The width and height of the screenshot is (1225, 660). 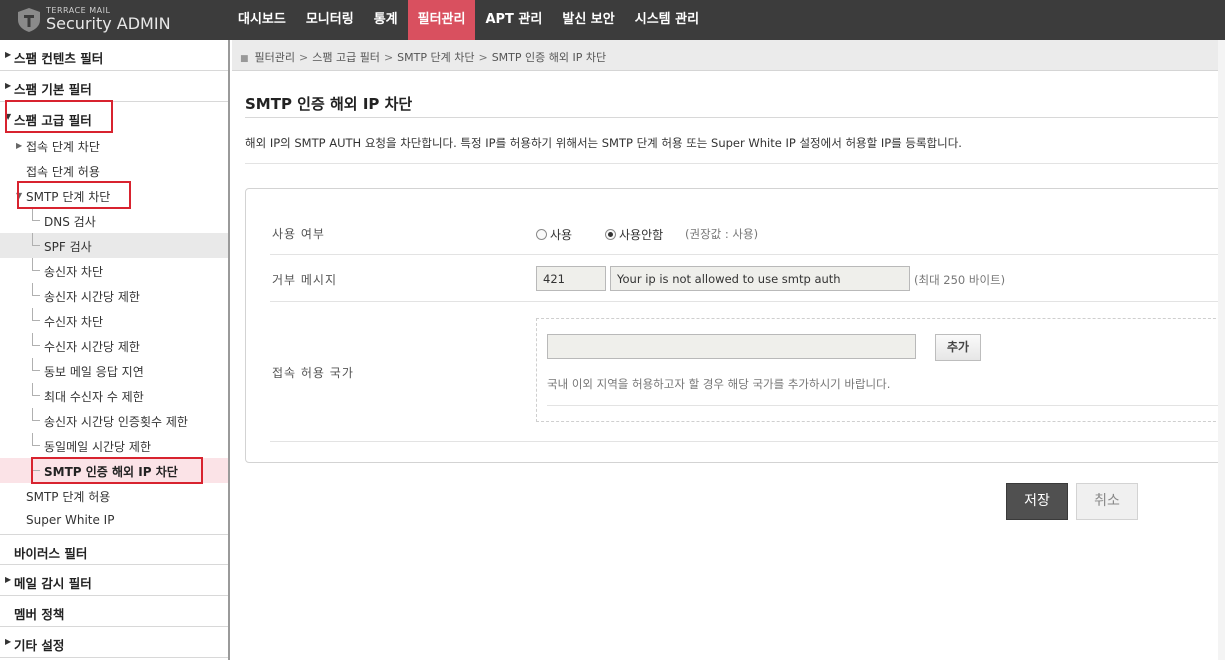 I want to click on breadcrumb-item: SMTP 인증 해외 IP 차단, so click(x=549, y=57).